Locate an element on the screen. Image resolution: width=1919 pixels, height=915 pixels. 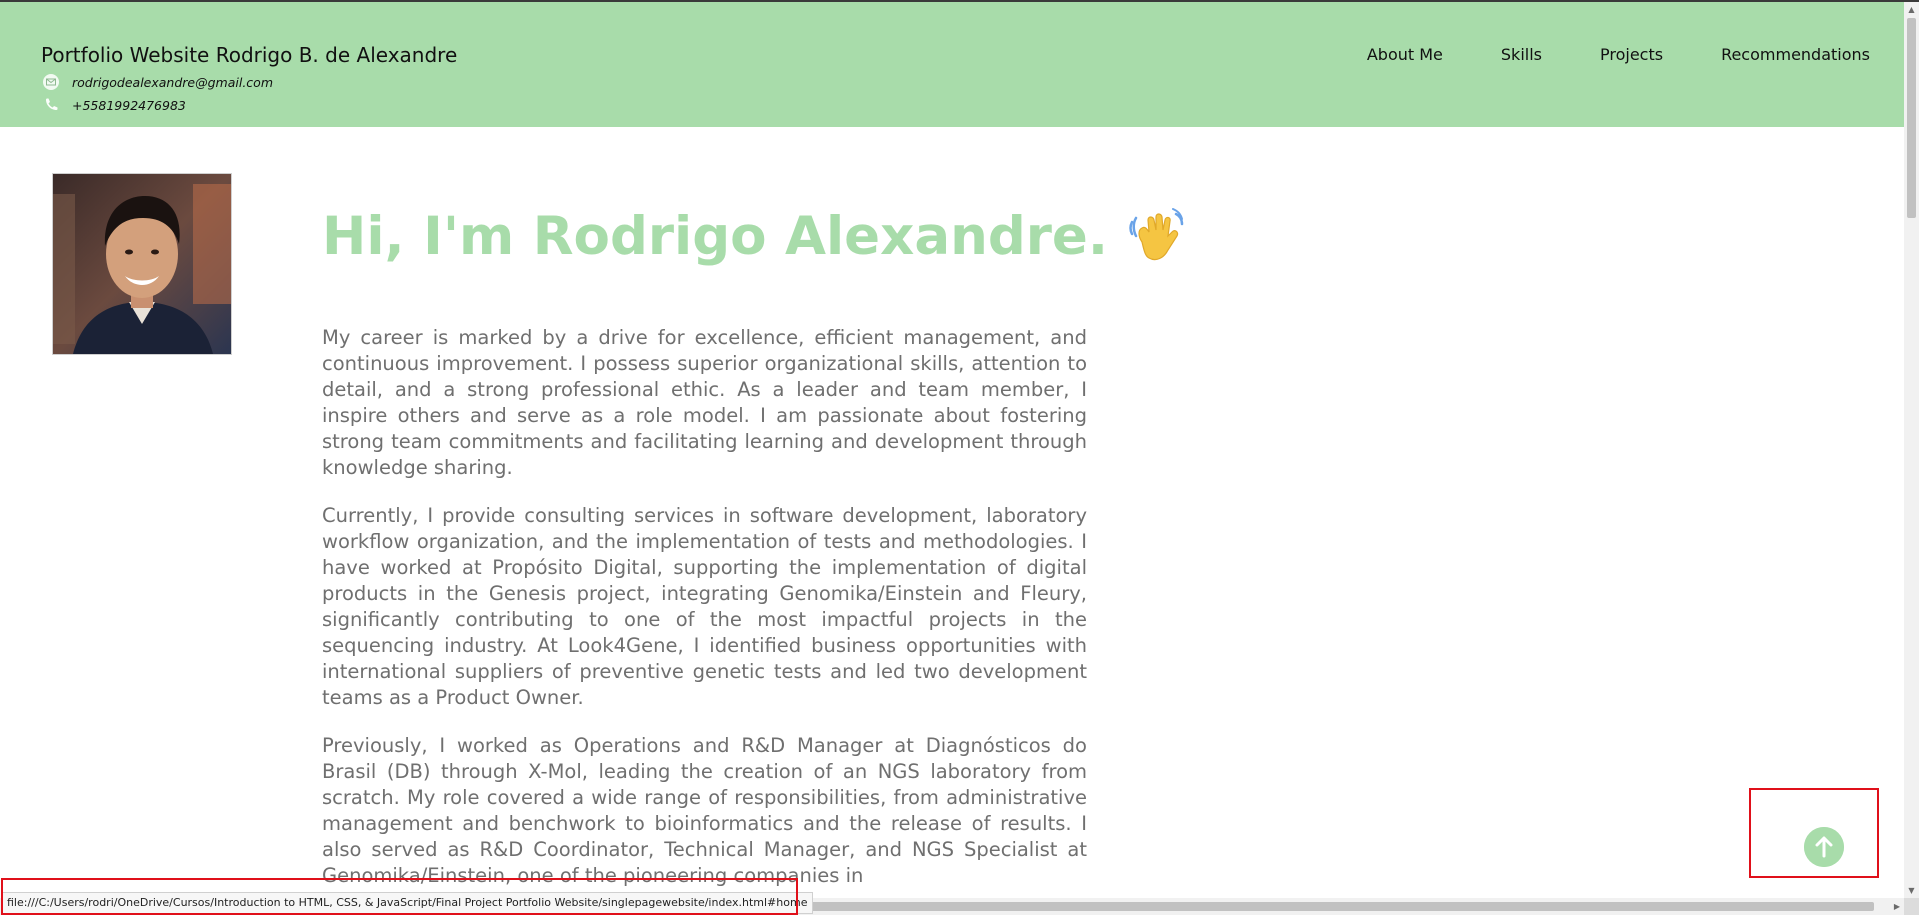
envelope-icon is located at coordinates (51, 82).